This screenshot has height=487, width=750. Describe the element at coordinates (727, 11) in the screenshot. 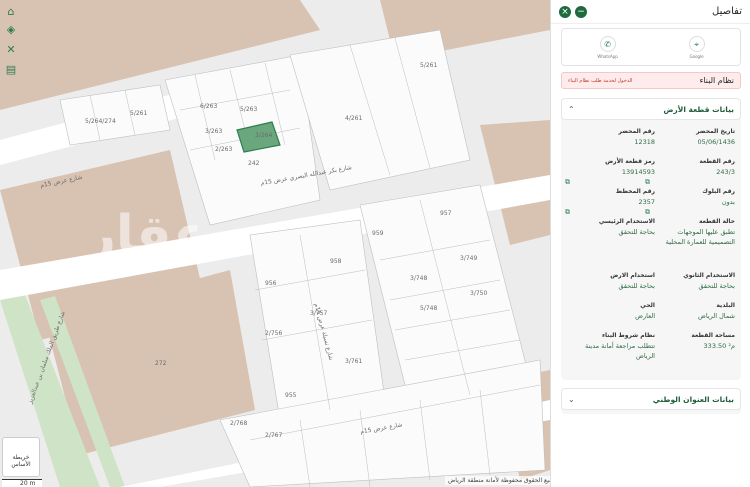

I see `panel-title: تفاصيل` at that location.